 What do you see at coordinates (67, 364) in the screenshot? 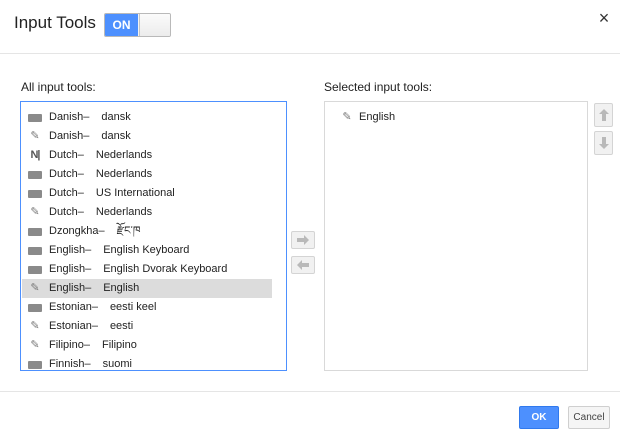
I see `input-tool-language: Finnish` at bounding box center [67, 364].